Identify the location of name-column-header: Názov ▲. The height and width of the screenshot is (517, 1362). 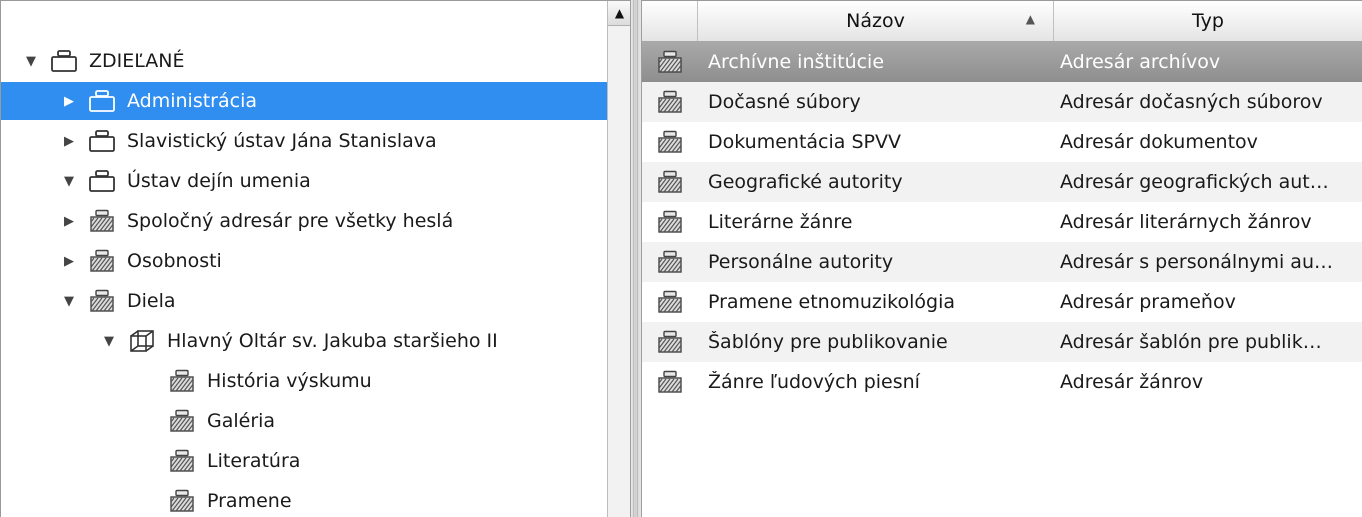
(876, 21).